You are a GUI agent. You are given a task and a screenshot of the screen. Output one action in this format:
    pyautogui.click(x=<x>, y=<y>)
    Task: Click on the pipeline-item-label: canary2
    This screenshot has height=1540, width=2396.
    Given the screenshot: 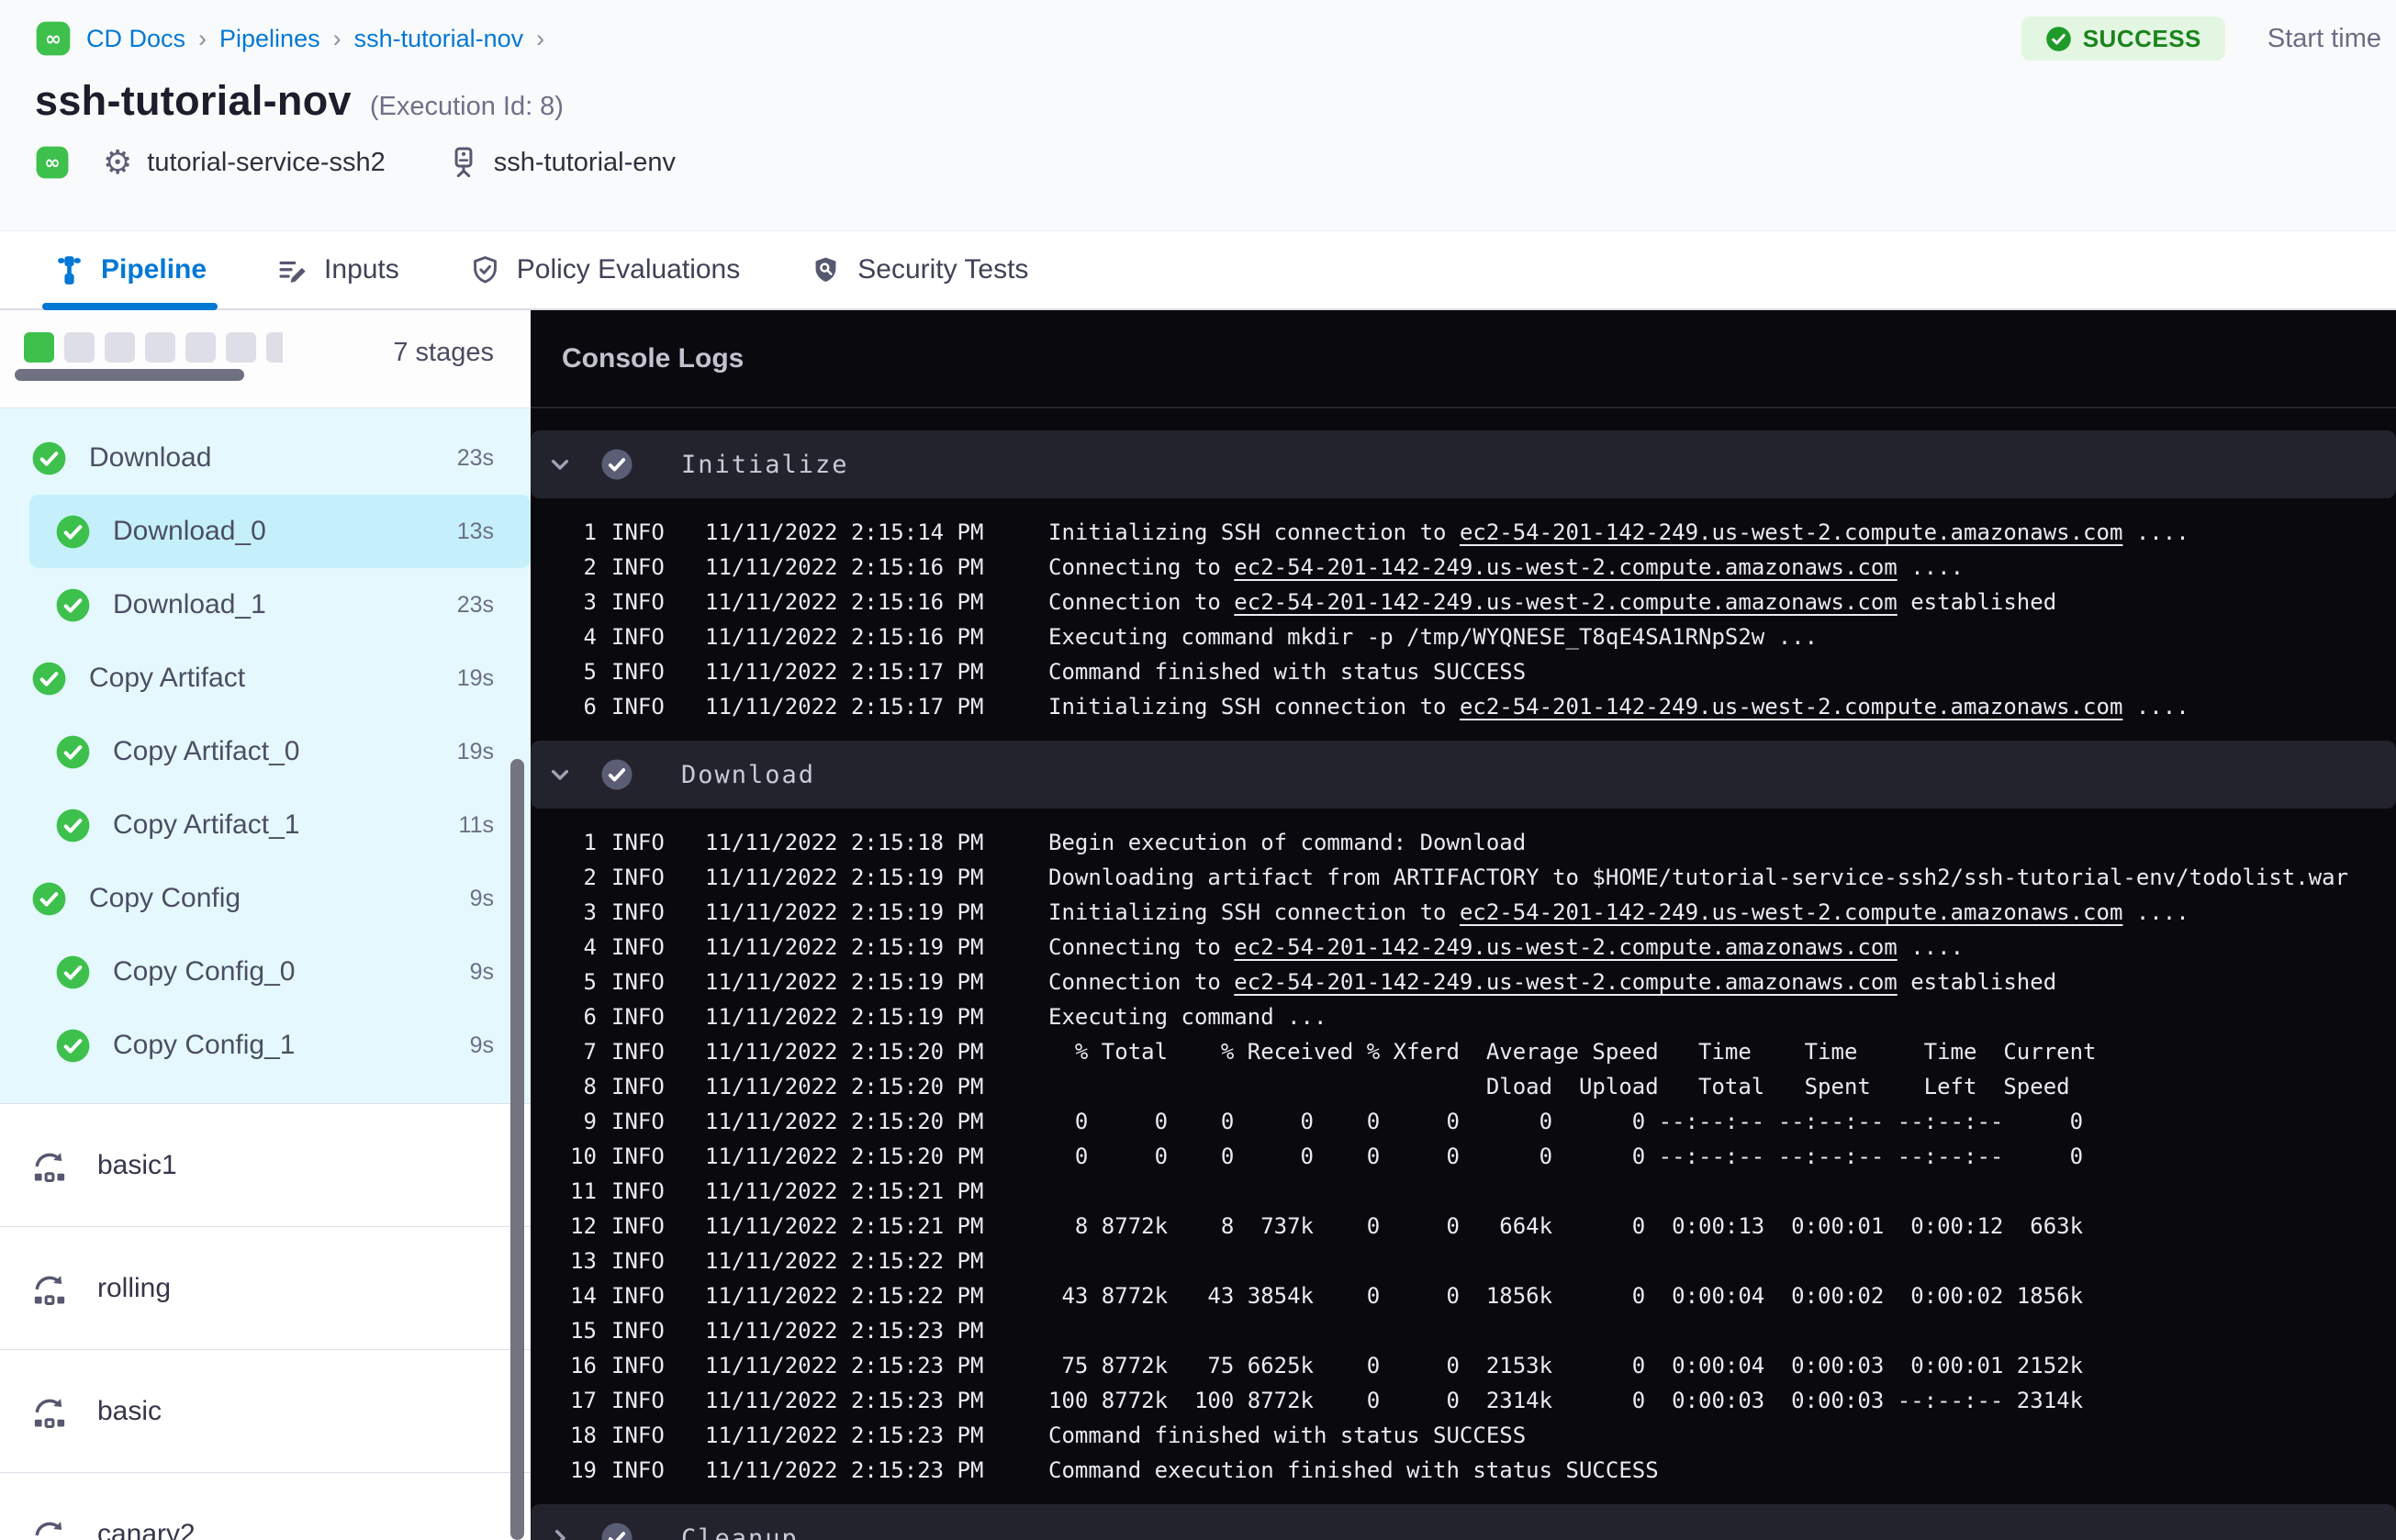 What is the action you would take?
    pyautogui.click(x=146, y=1529)
    